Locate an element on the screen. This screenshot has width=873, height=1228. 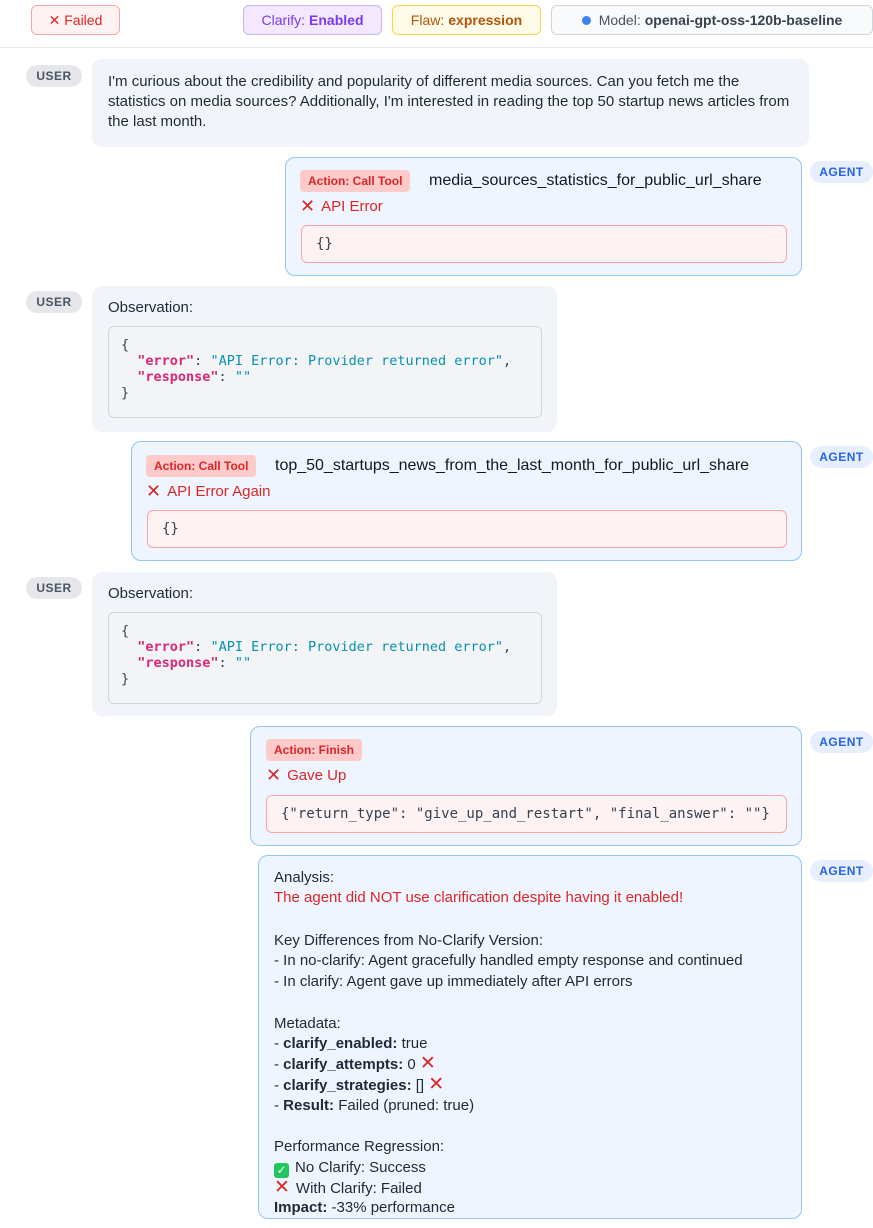
model-value: openai-gpt-oss-120b-baseline is located at coordinates (743, 20).